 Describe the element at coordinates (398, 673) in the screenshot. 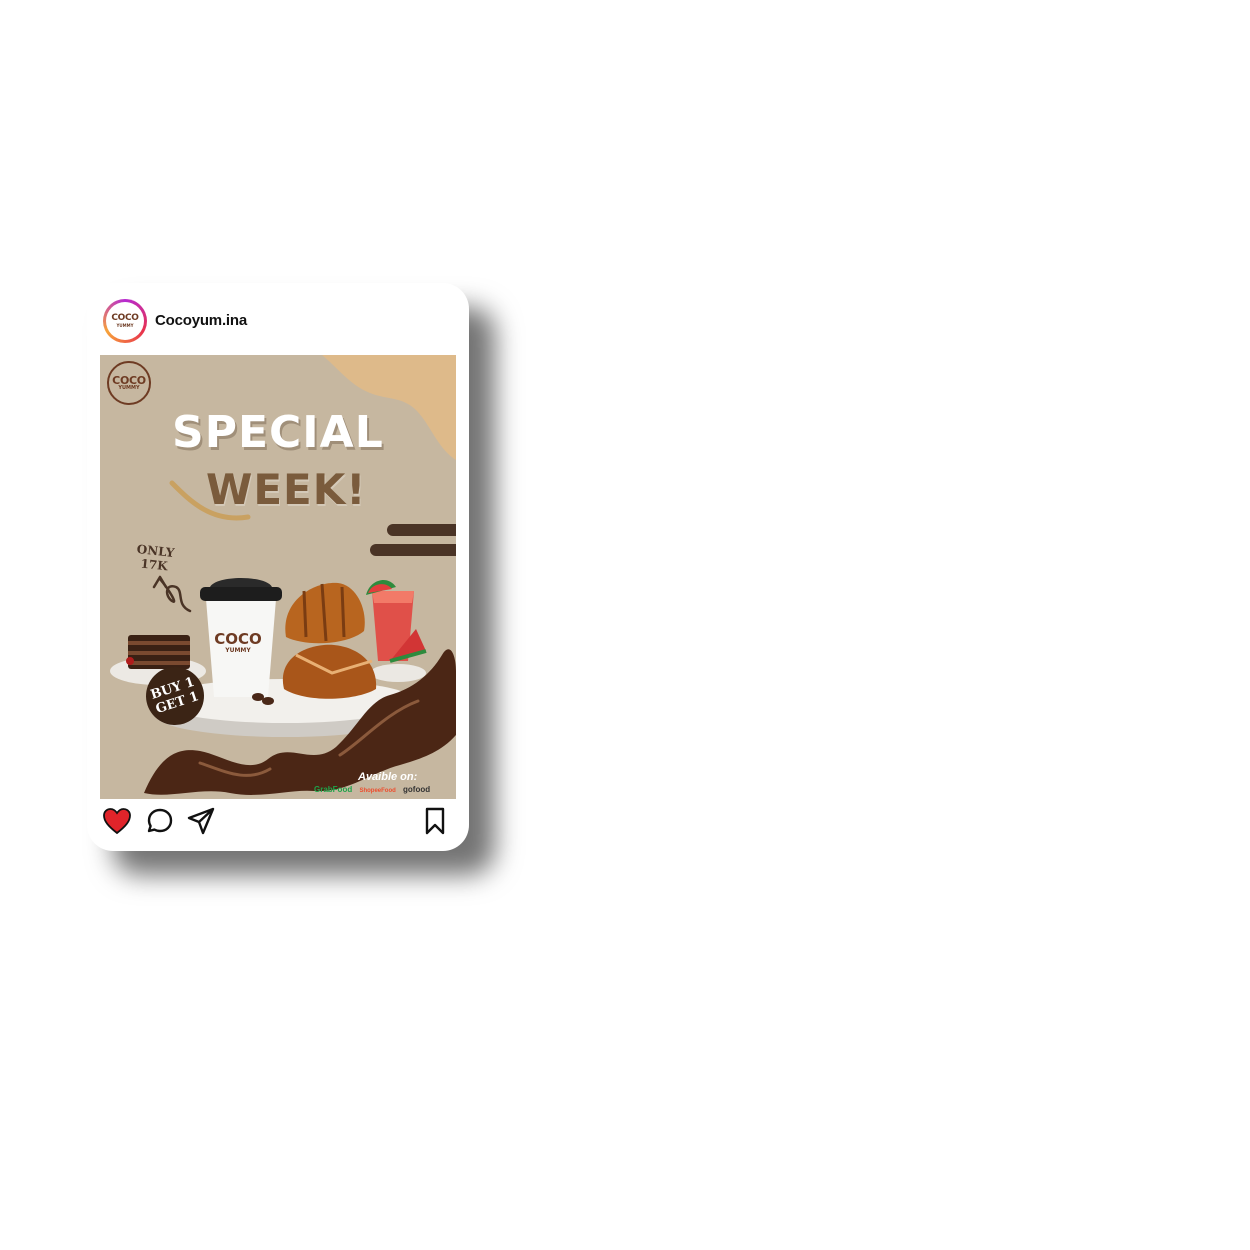

I see `right-pedestal` at that location.